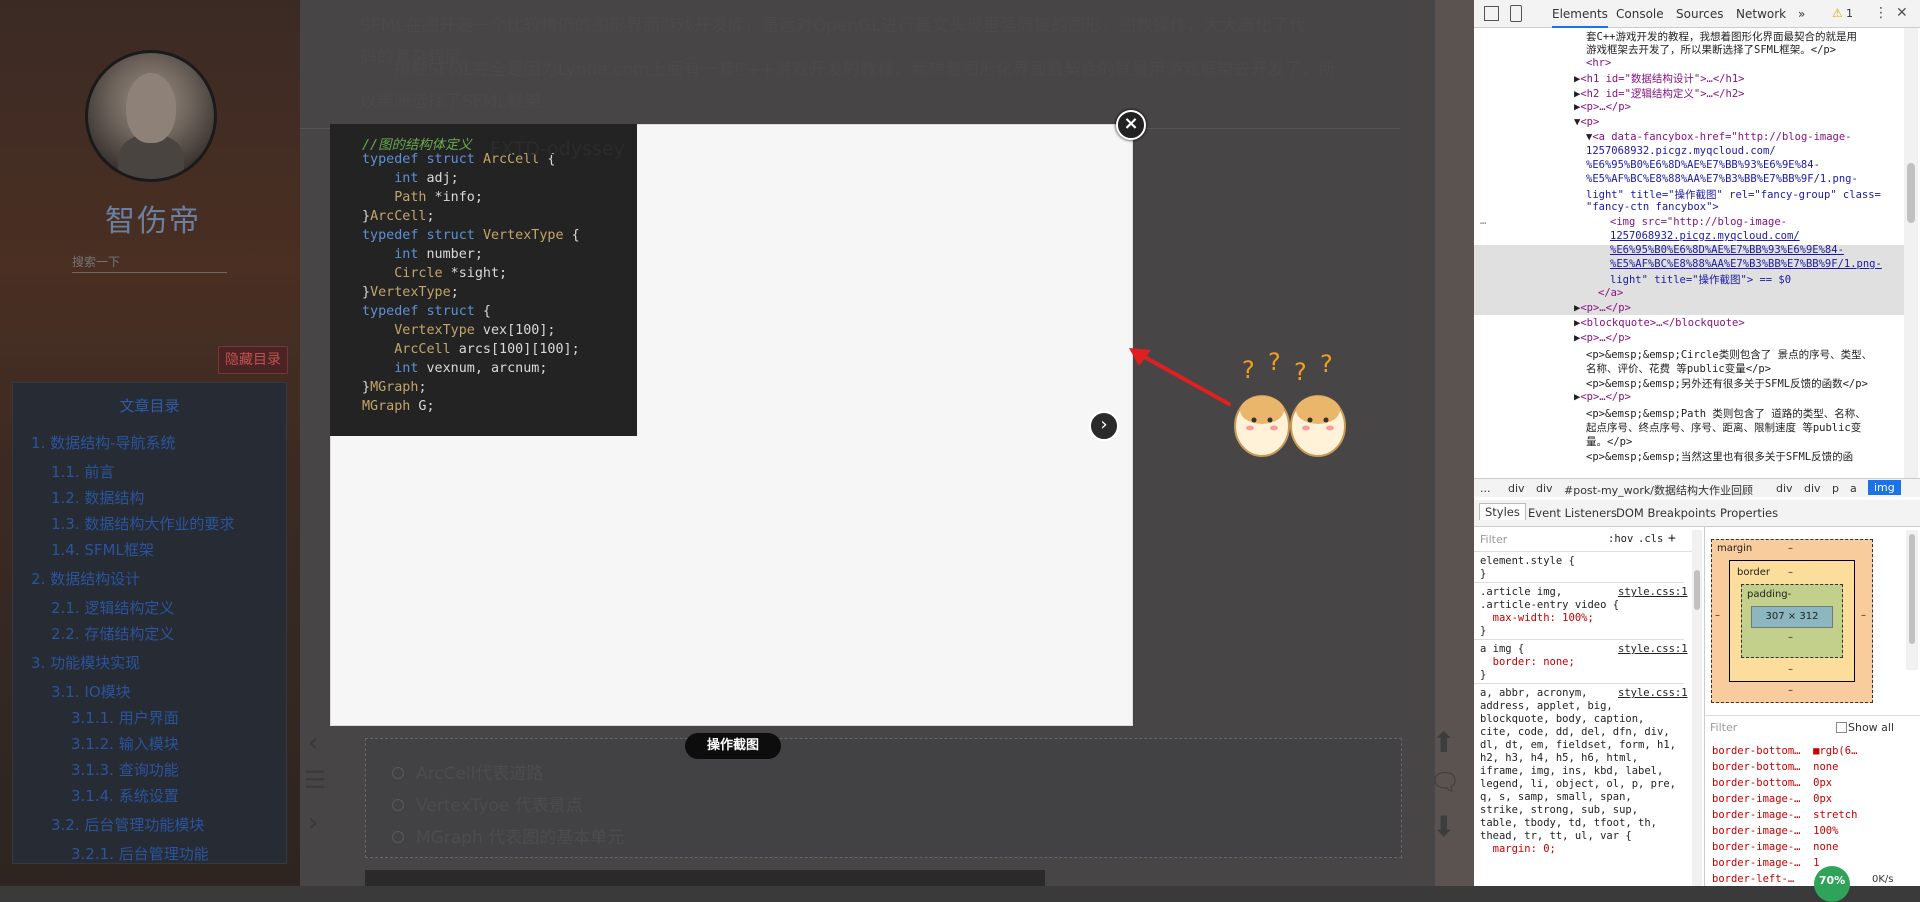  What do you see at coordinates (1700, 279) in the screenshot?
I see `dom-line: light" title="操作截图"> == $0` at bounding box center [1700, 279].